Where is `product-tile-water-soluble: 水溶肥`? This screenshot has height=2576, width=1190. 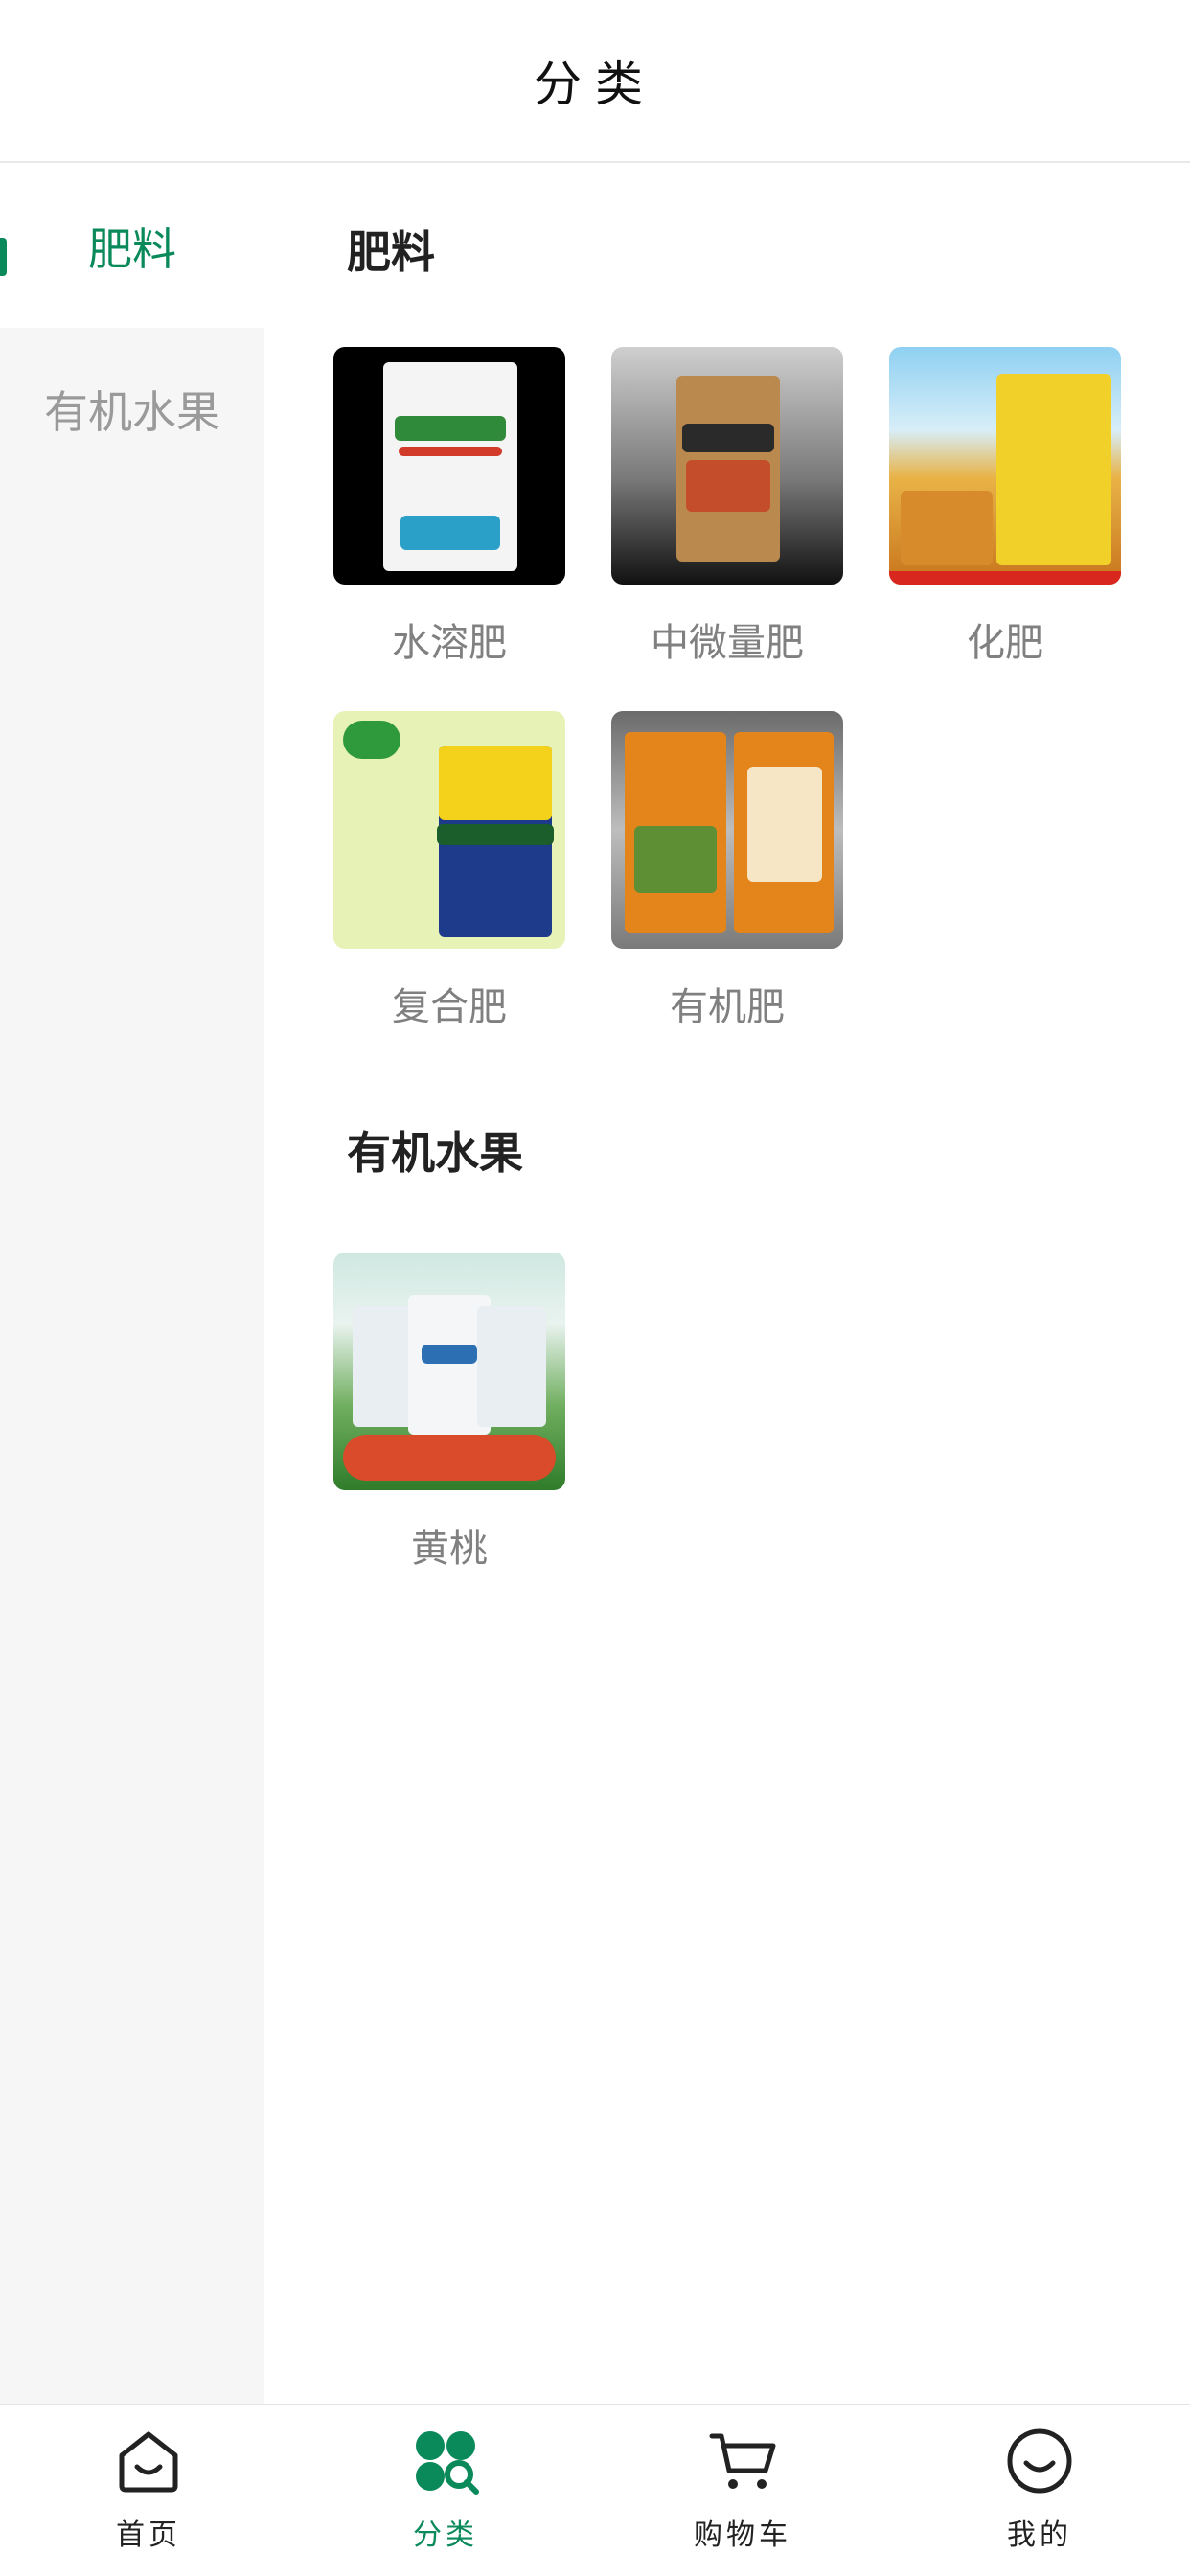
product-tile-water-soluble: 水溶肥 is located at coordinates (449, 507).